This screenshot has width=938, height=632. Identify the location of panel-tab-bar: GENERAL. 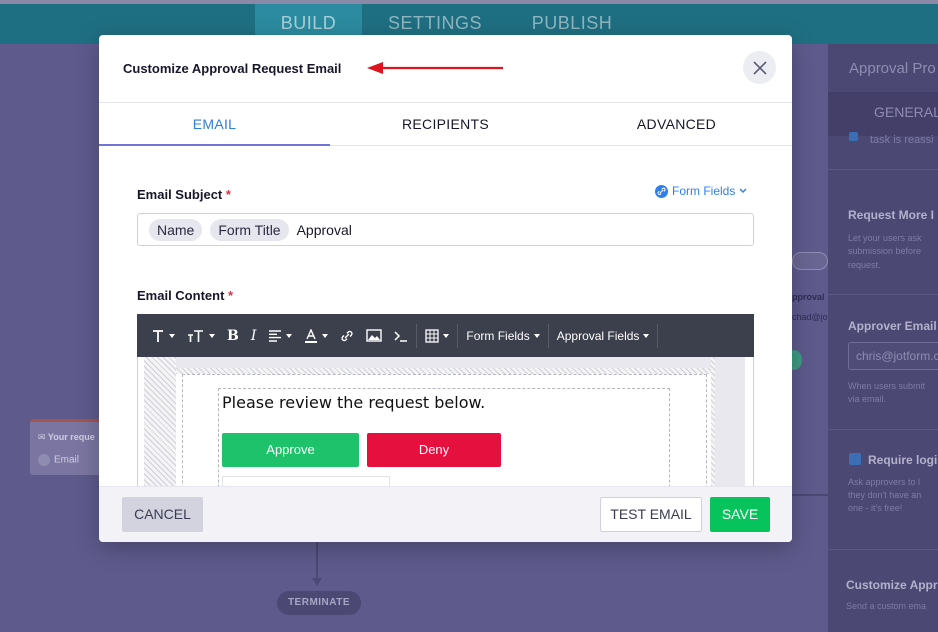
(883, 114).